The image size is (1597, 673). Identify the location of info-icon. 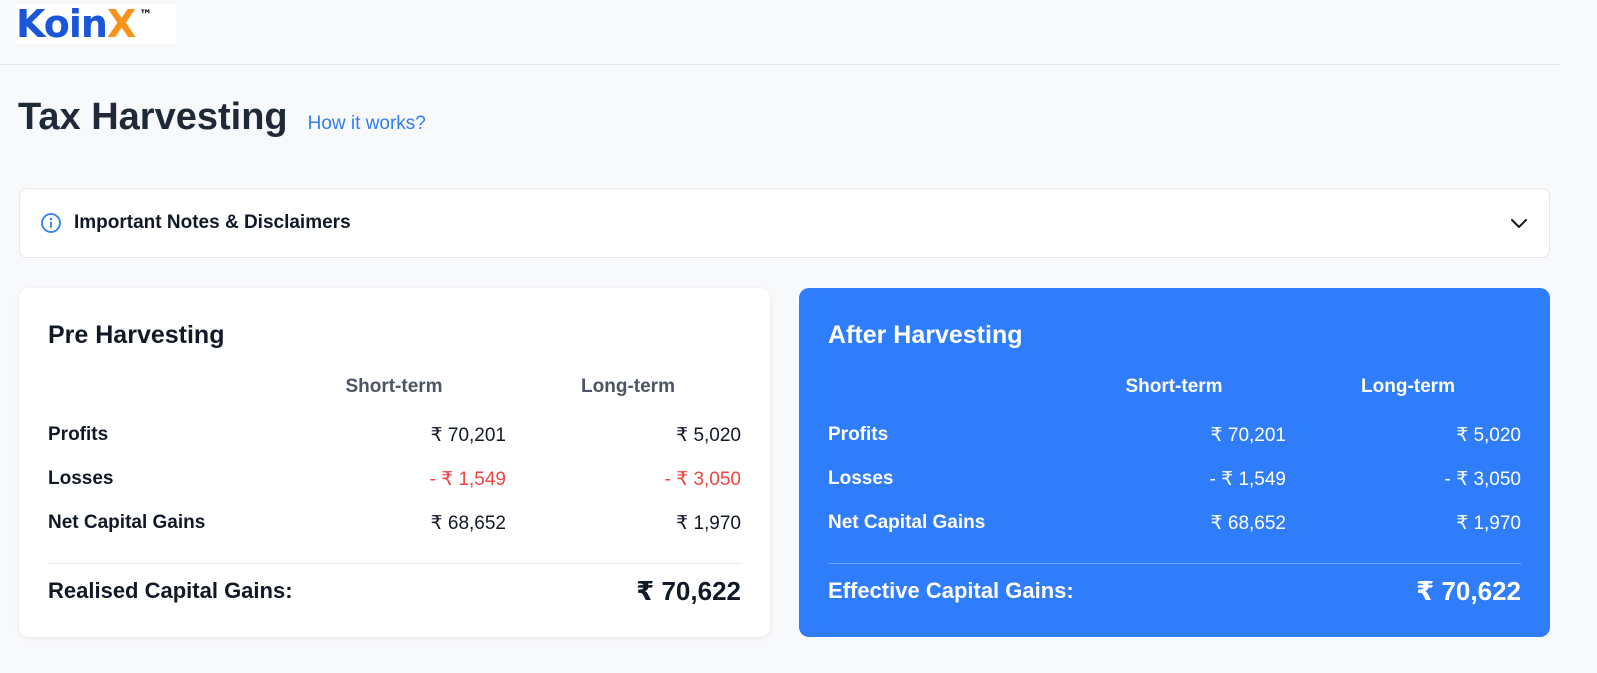
(51, 223).